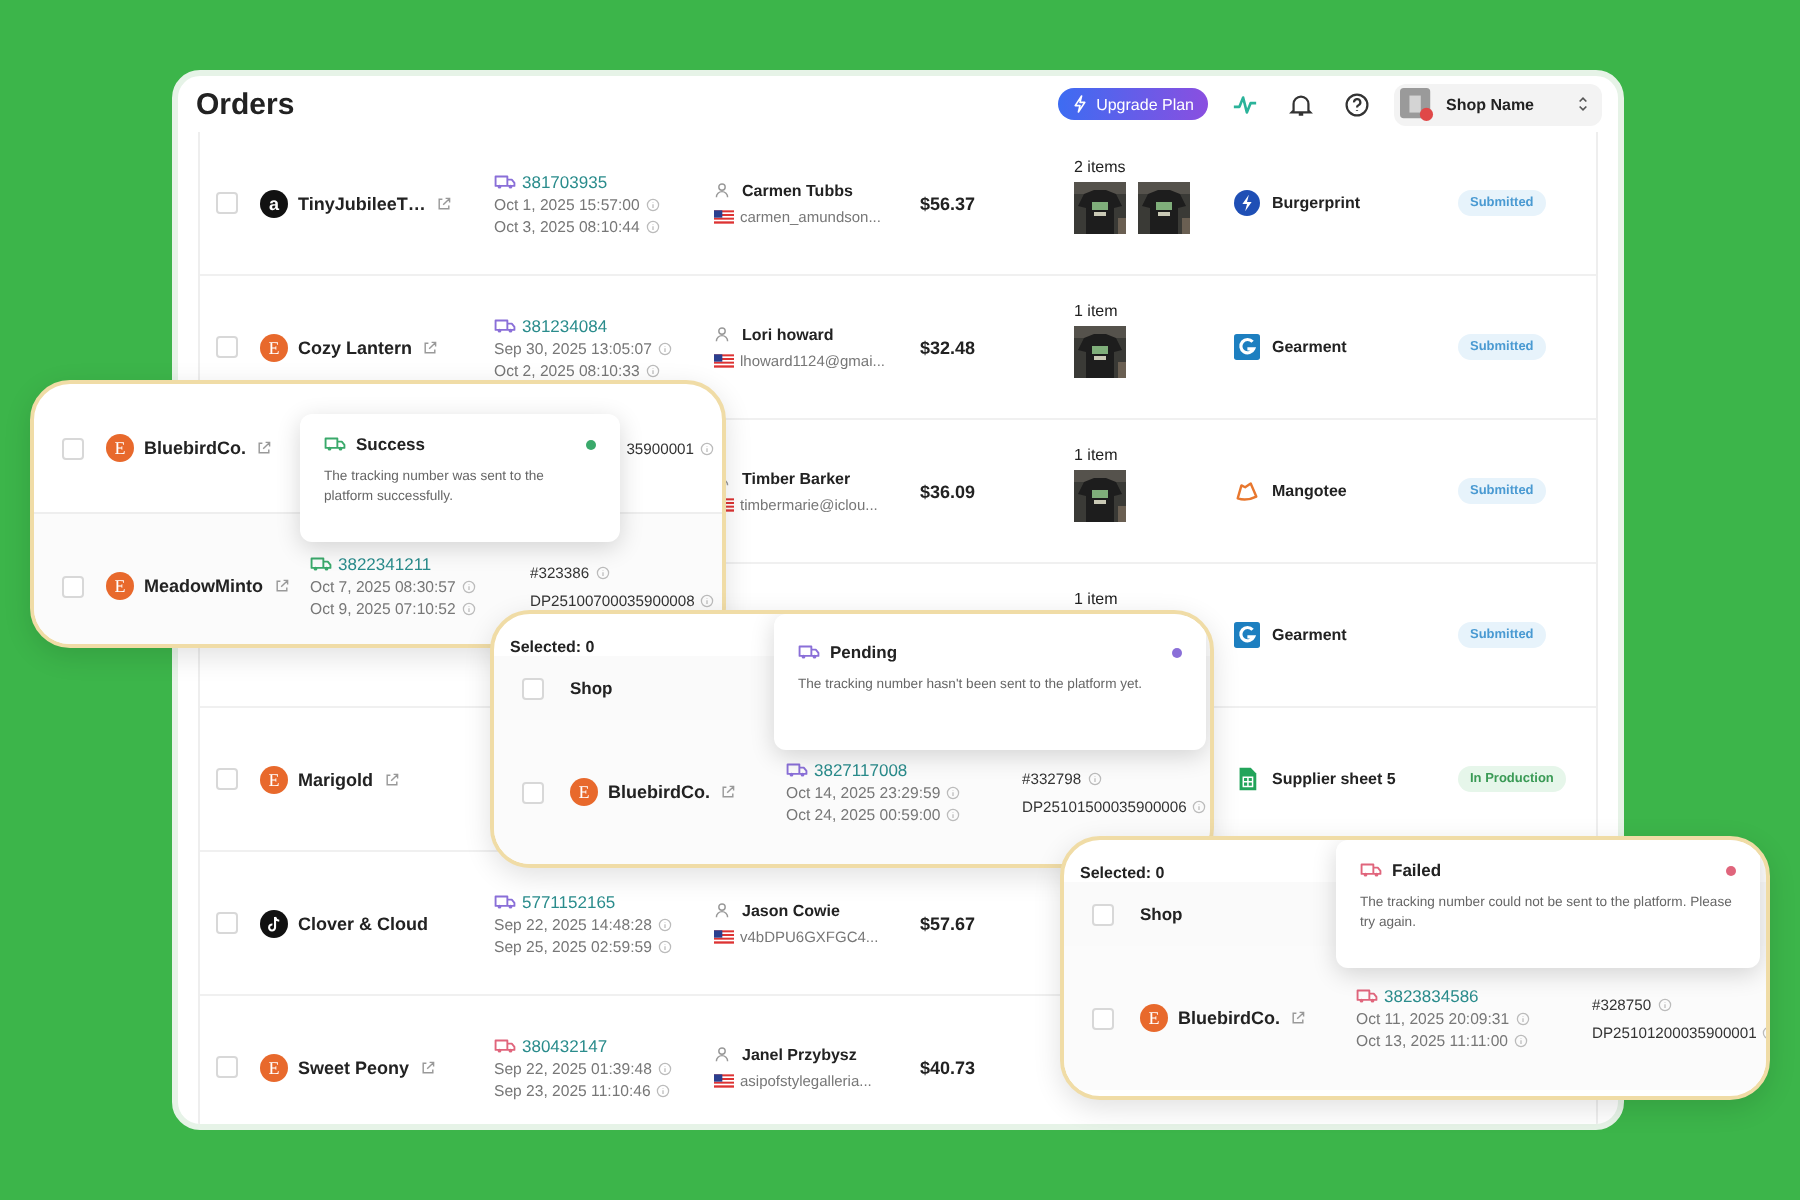  What do you see at coordinates (1583, 104) in the screenshot?
I see `chevron-updown-icon` at bounding box center [1583, 104].